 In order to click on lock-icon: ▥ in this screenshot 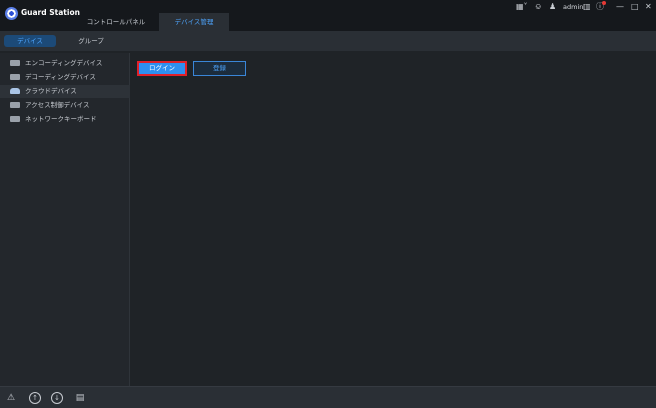, I will do `click(587, 7)`.